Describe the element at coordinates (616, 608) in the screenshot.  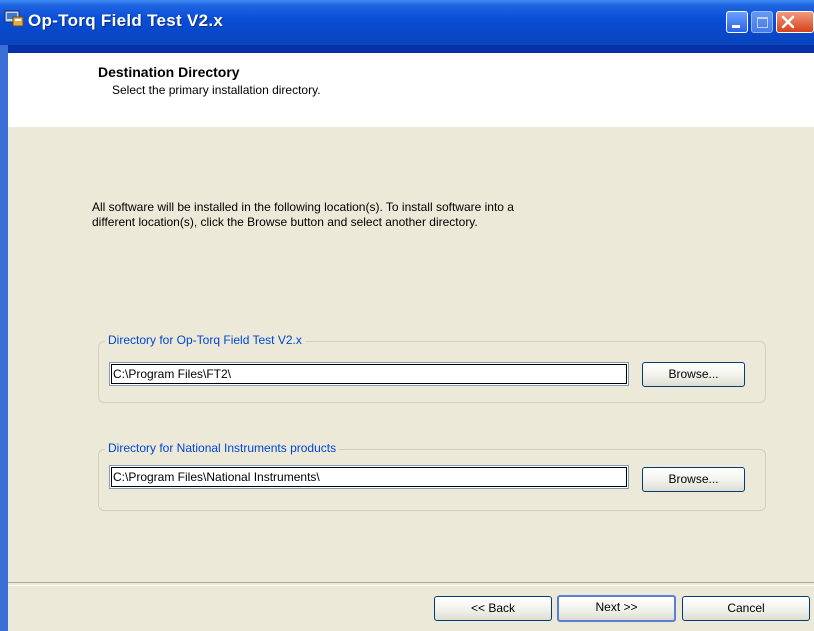
I see `next-button: Next >>` at that location.